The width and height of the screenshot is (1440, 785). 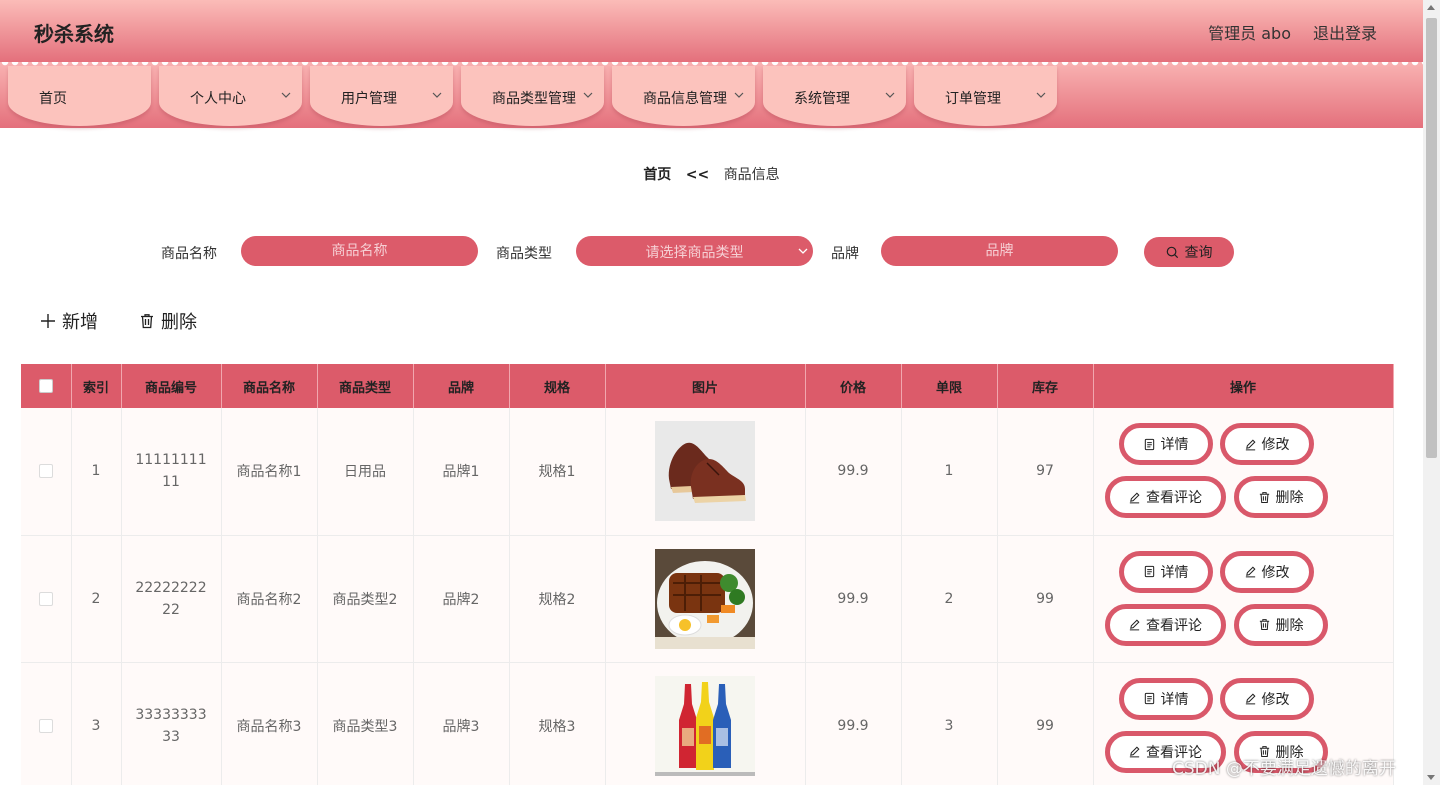 What do you see at coordinates (1174, 625) in the screenshot?
I see `comments-label: 查看评论` at bounding box center [1174, 625].